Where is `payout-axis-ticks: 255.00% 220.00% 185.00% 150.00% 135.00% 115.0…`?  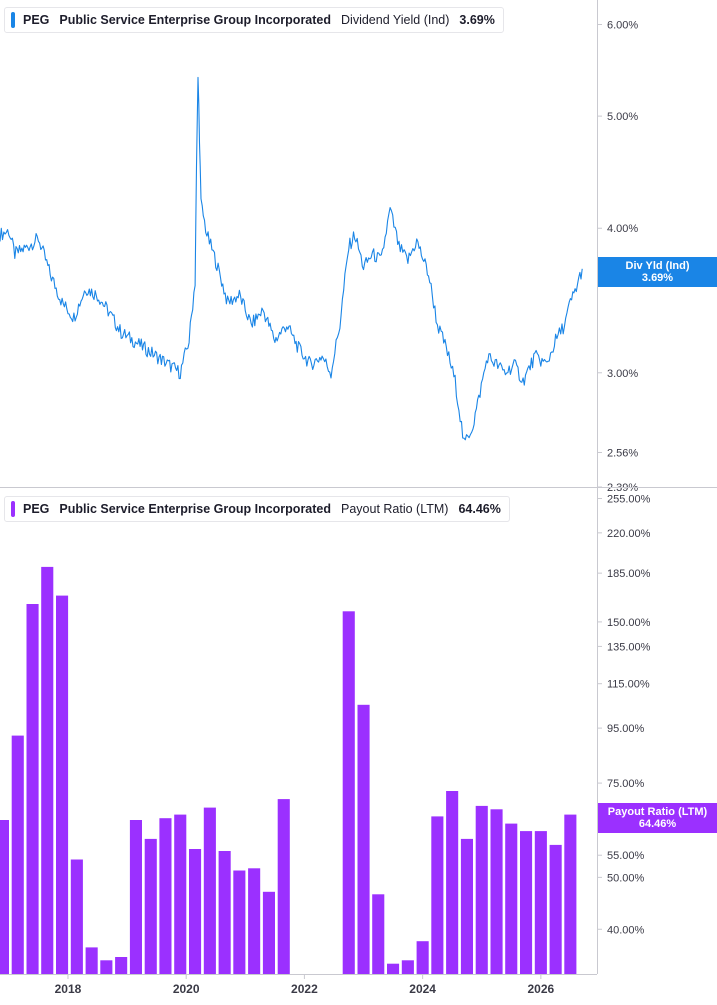
payout-axis-ticks: 255.00% 220.00% 185.00% 150.00% 135.00% 115.0… is located at coordinates (624, 715).